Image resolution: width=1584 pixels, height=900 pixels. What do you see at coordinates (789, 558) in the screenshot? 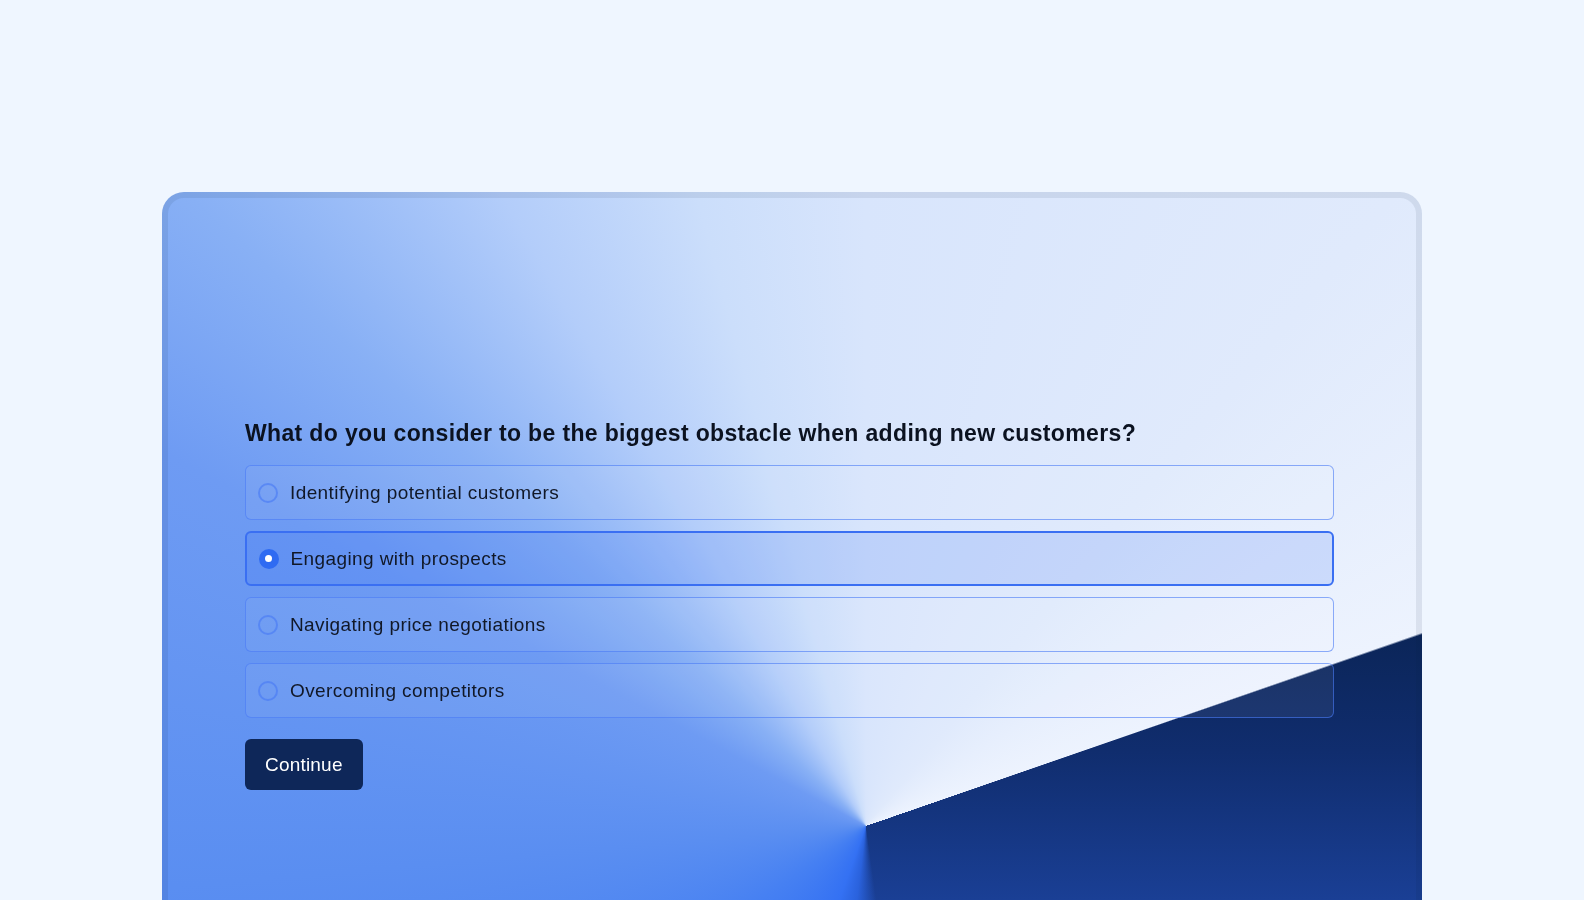
I see `answer-option: Engaging with prospects` at bounding box center [789, 558].